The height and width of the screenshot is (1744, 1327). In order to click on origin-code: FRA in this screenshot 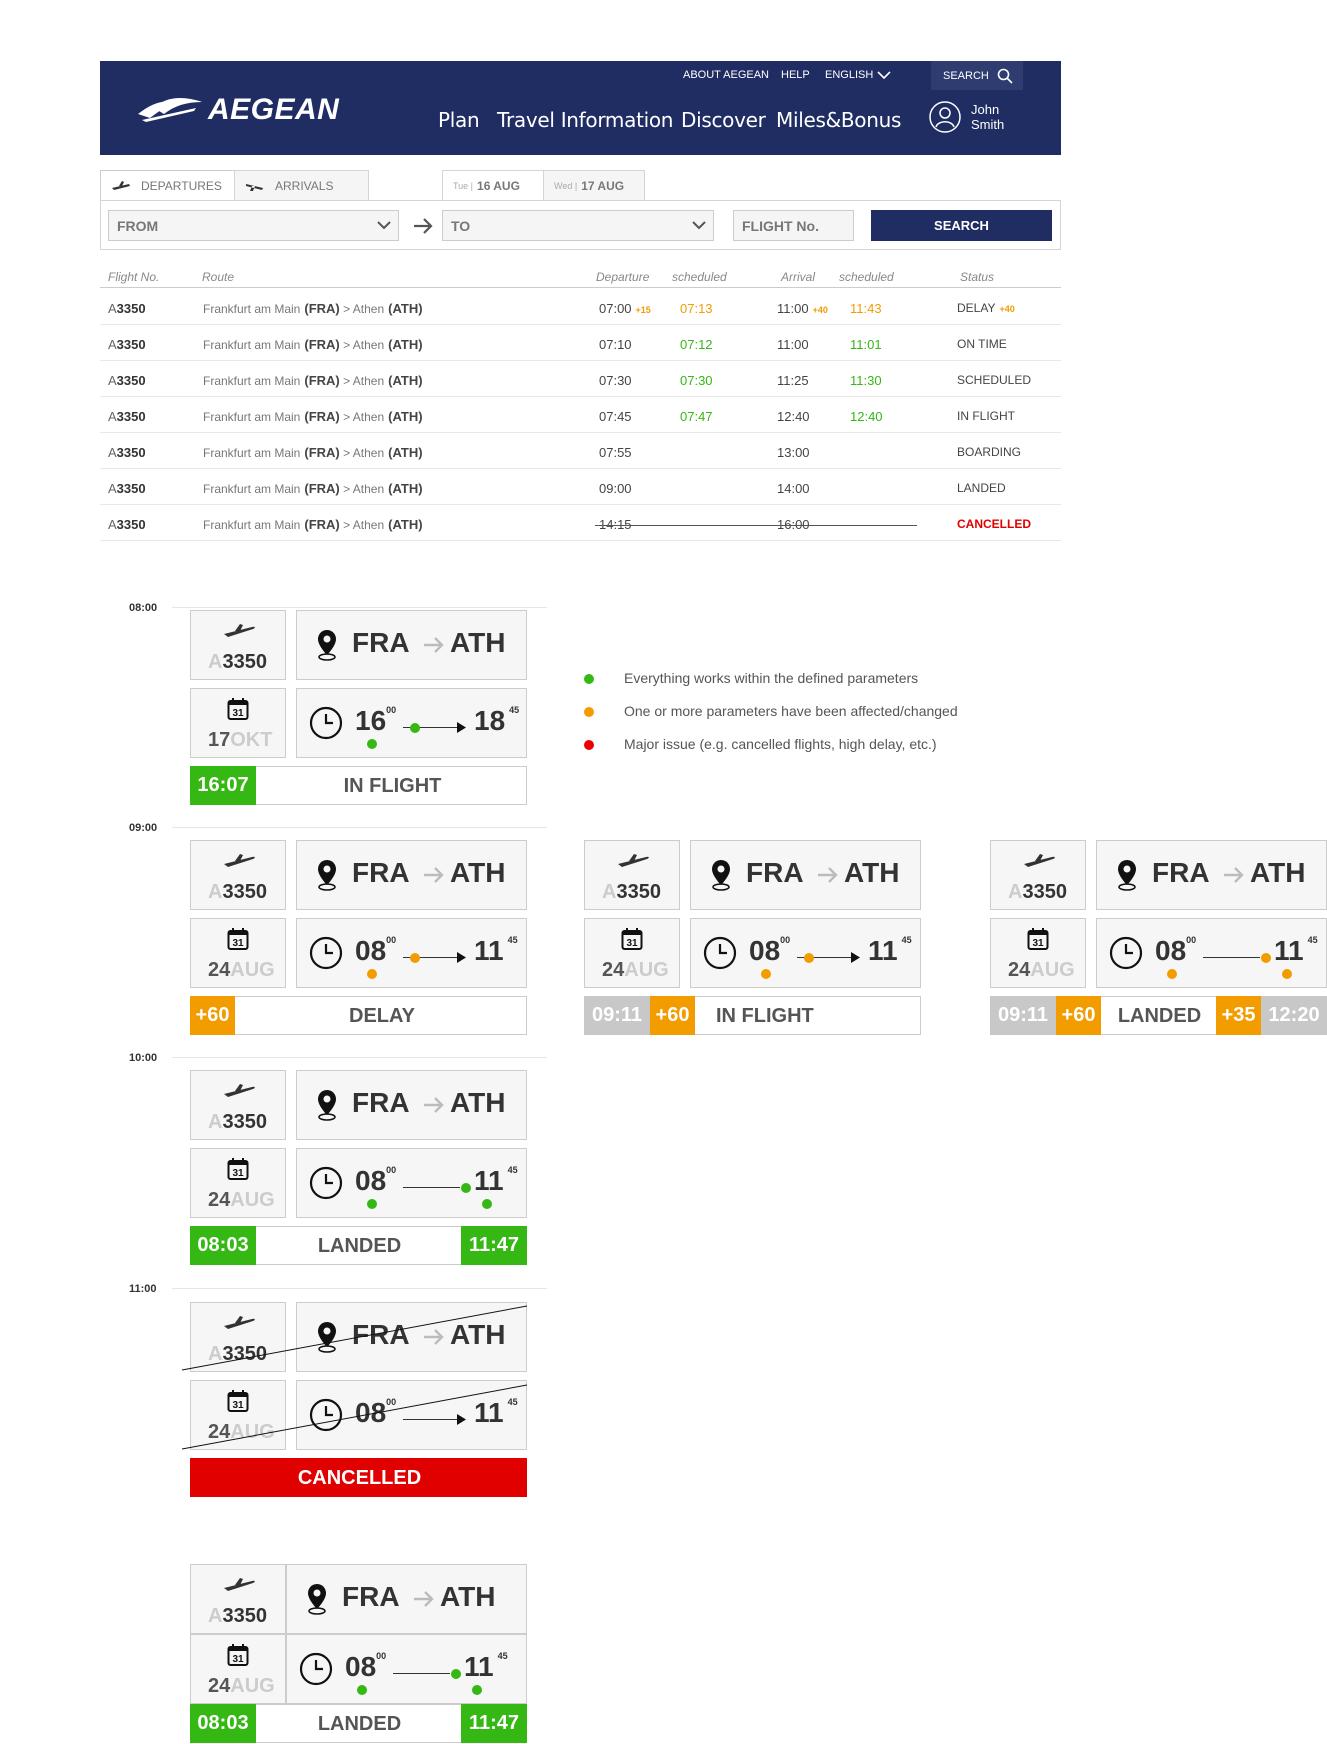, I will do `click(371, 1596)`.